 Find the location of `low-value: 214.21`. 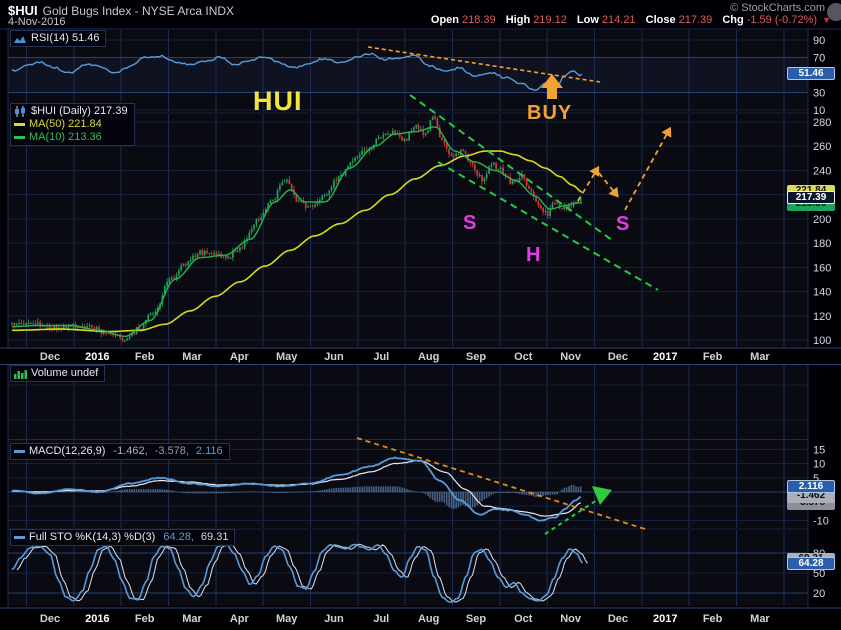

low-value: 214.21 is located at coordinates (618, 20).